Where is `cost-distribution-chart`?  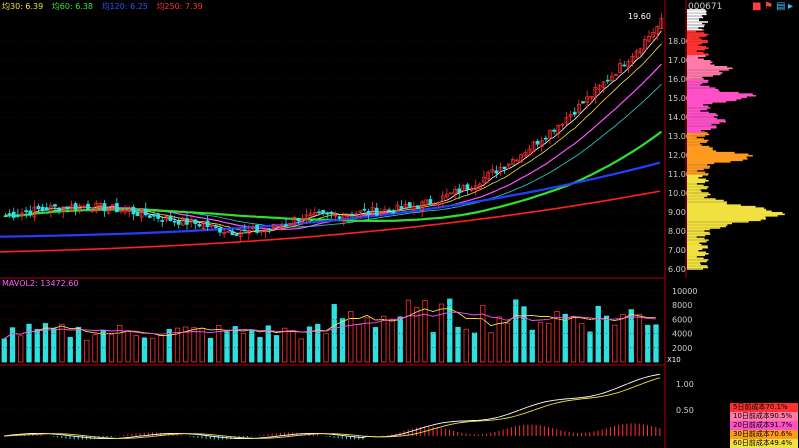 cost-distribution-chart is located at coordinates (736, 139).